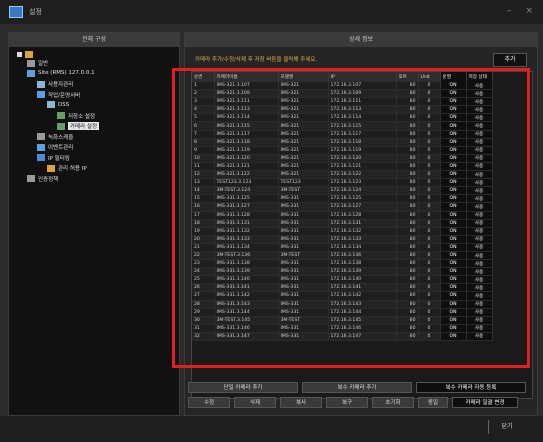 The image size is (543, 442). I want to click on table-row: 5 IMS-321.3.114 IMS-321 172.16.3.114 80 0 ON 사용, so click(342, 118).